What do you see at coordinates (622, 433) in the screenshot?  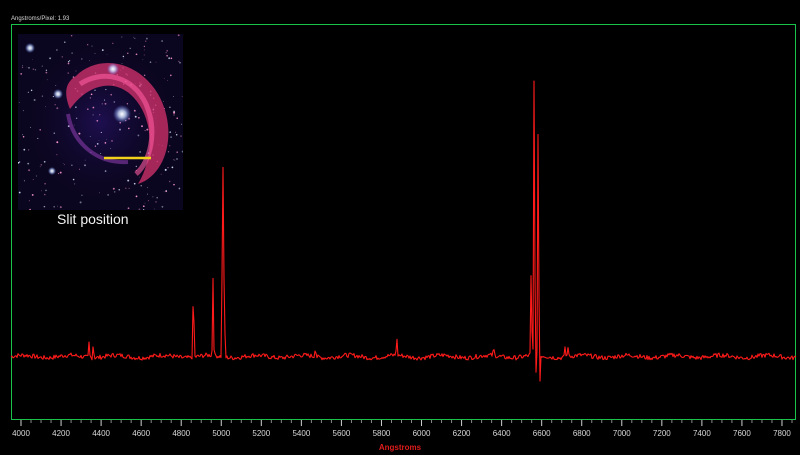 I see `x-tick-label: 7000` at bounding box center [622, 433].